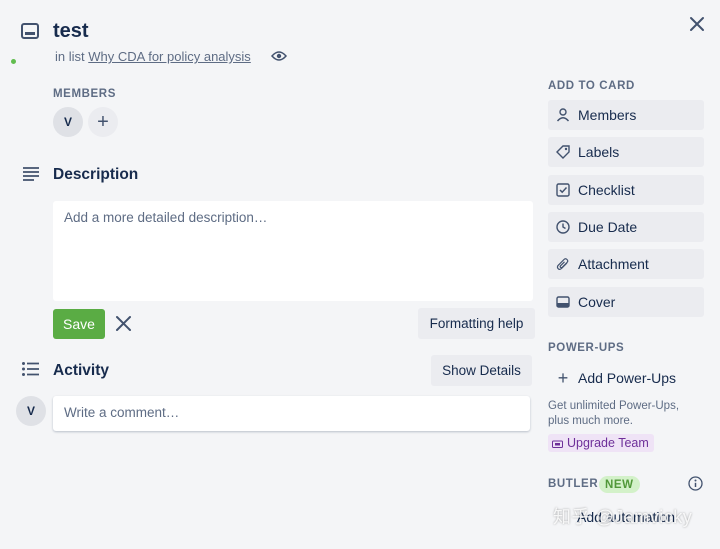 The width and height of the screenshot is (720, 549). What do you see at coordinates (563, 115) in the screenshot?
I see `person-icon` at bounding box center [563, 115].